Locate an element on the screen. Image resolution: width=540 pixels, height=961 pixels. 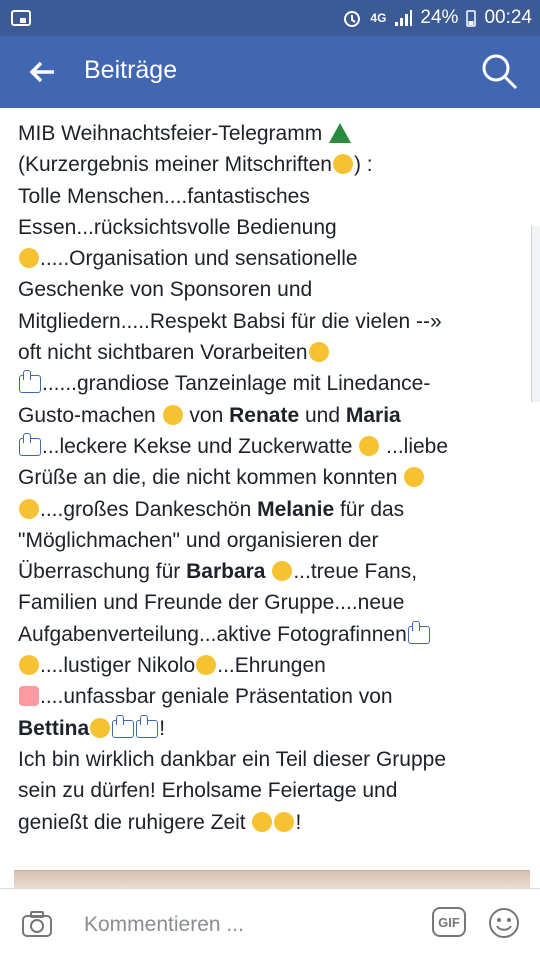
battery-icon is located at coordinates (471, 18).